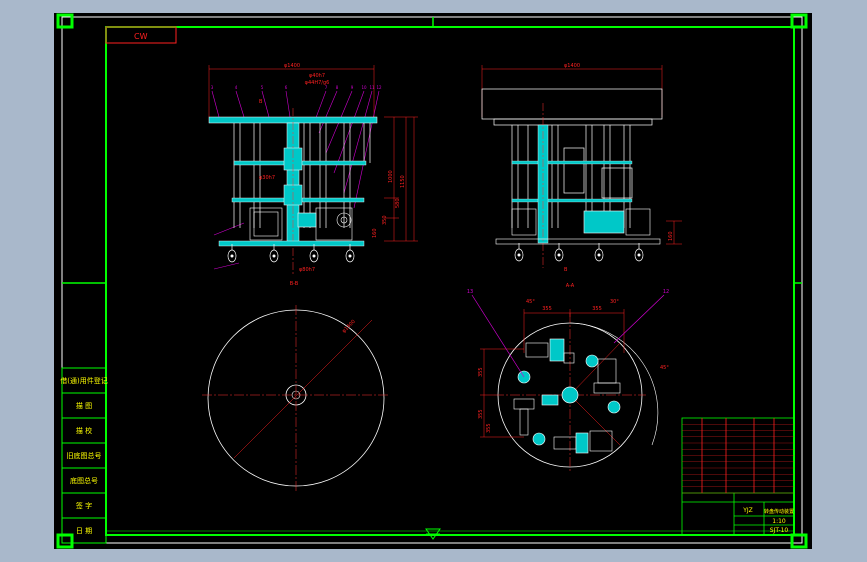 The image size is (867, 562). I want to click on side-table-row: 底图总号, so click(84, 480).